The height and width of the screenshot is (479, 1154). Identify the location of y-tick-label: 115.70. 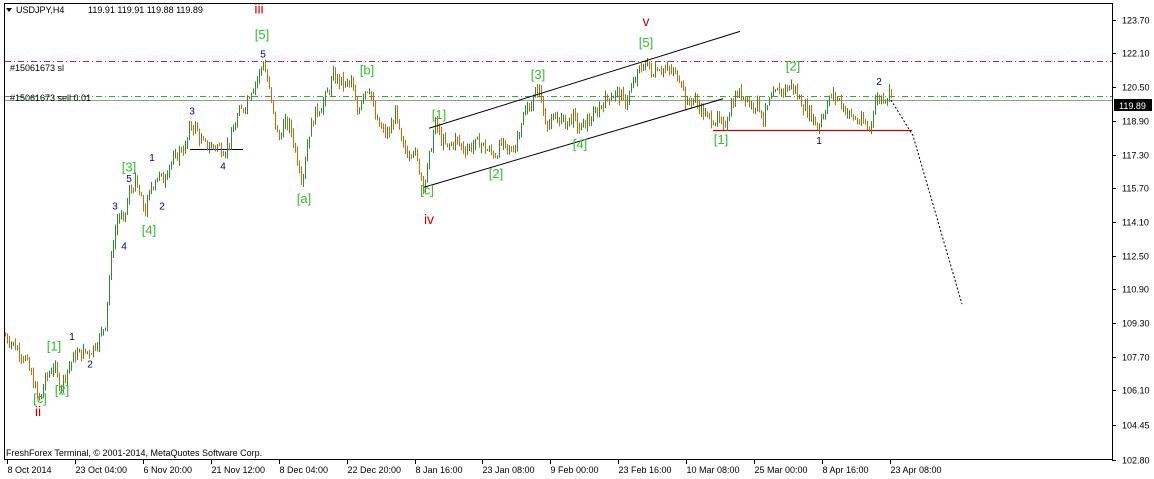
(1135, 189).